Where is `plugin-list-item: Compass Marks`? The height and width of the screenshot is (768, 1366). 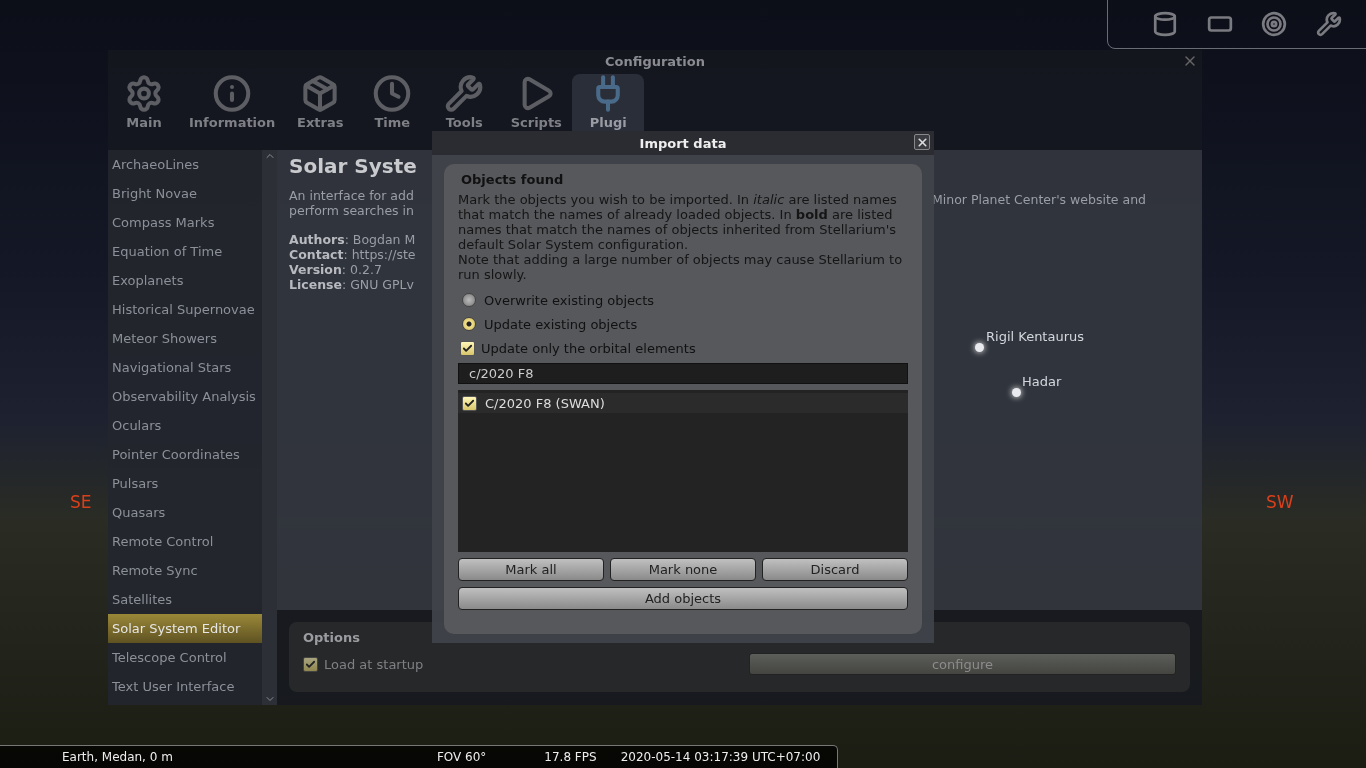
plugin-list-item: Compass Marks is located at coordinates (185, 222).